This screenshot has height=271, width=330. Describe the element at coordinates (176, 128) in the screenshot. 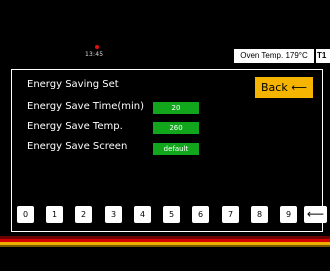

I see `energy-save-temp-field: 260` at that location.